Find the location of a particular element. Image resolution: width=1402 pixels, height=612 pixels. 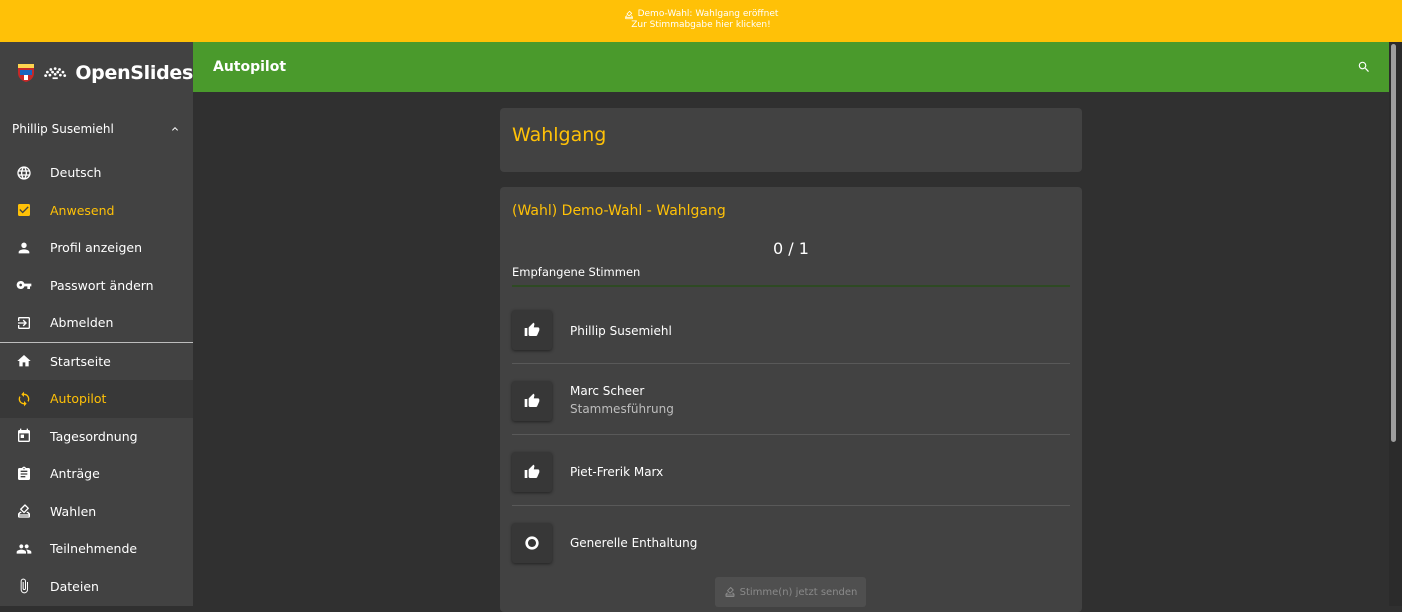

submit-vote-button: Stimme(n) jetzt senden is located at coordinates (790, 592).